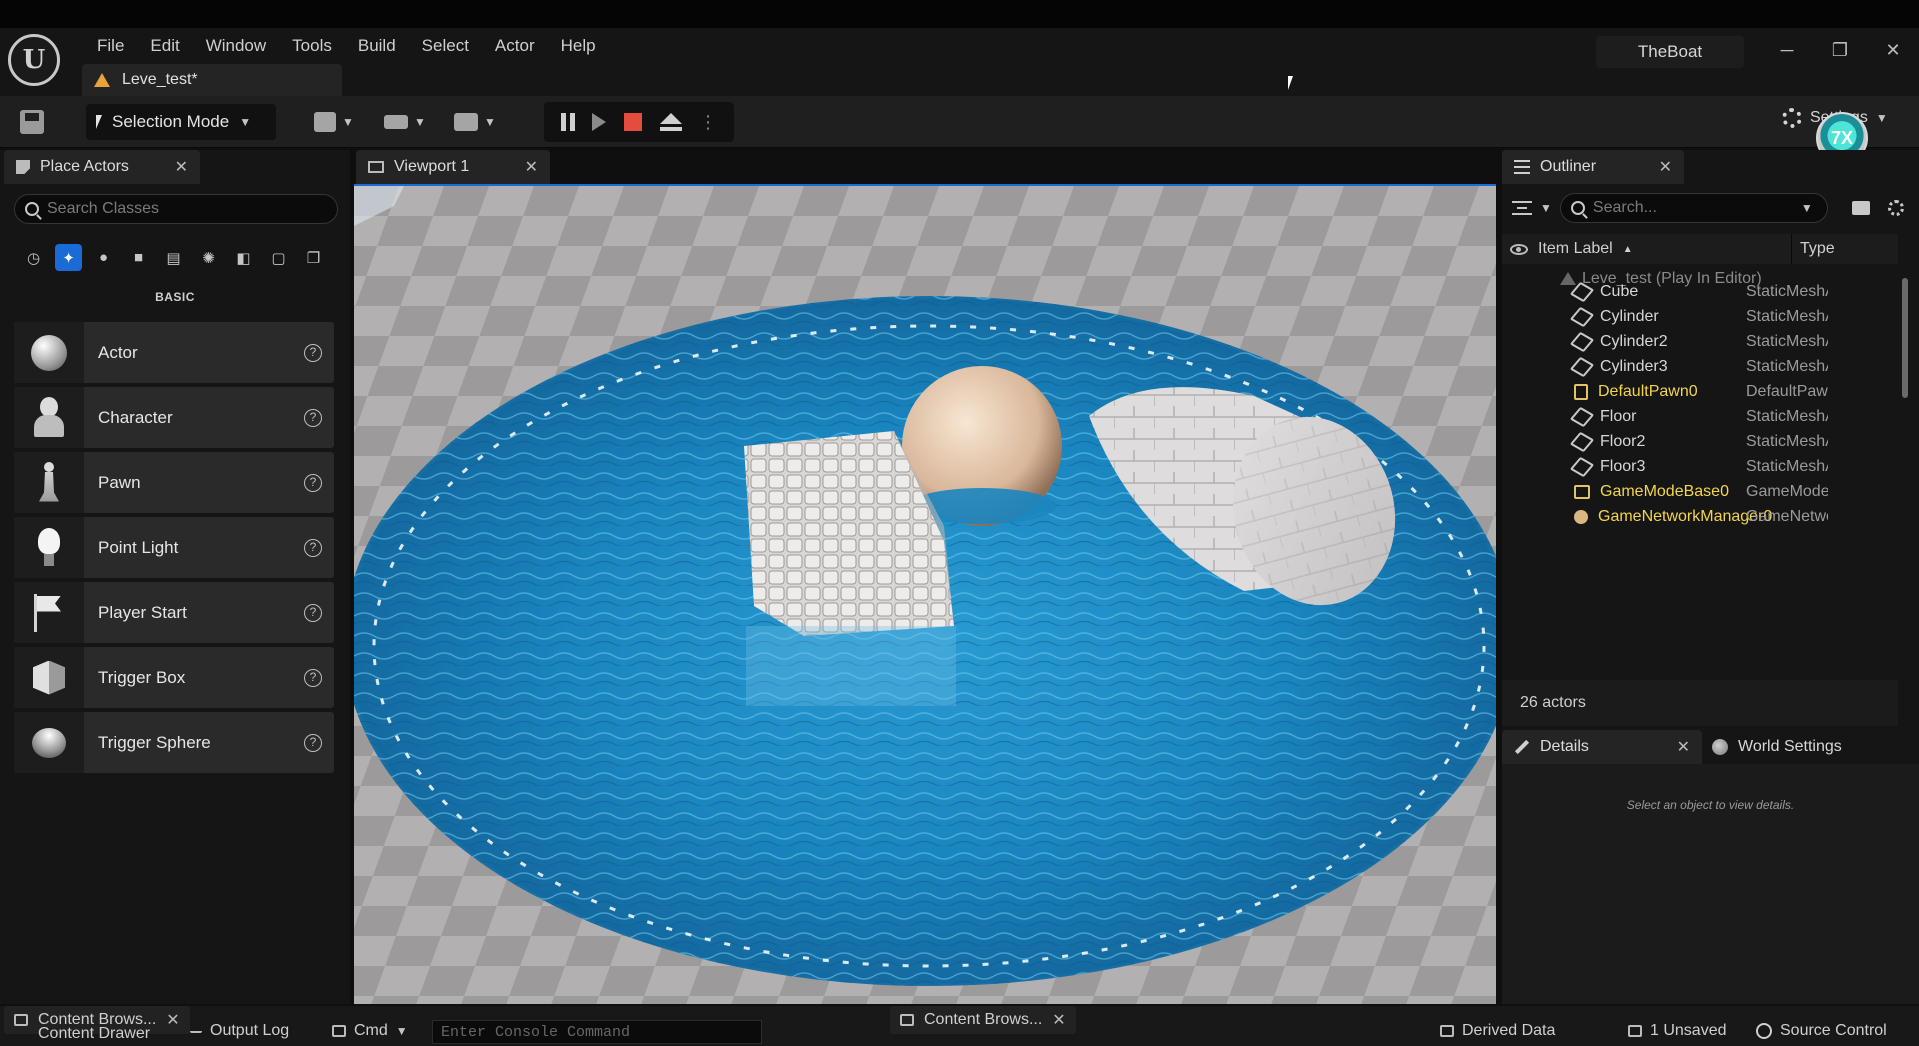  I want to click on minimize-button: ─, so click(1787, 50).